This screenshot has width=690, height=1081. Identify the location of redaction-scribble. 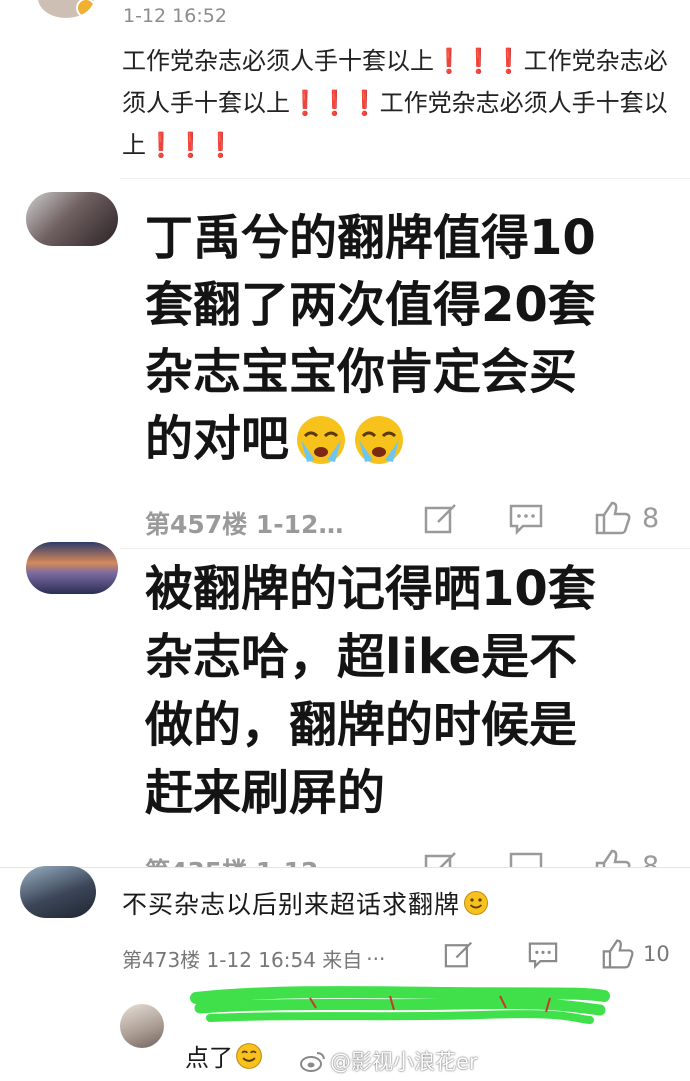
(400, 1008).